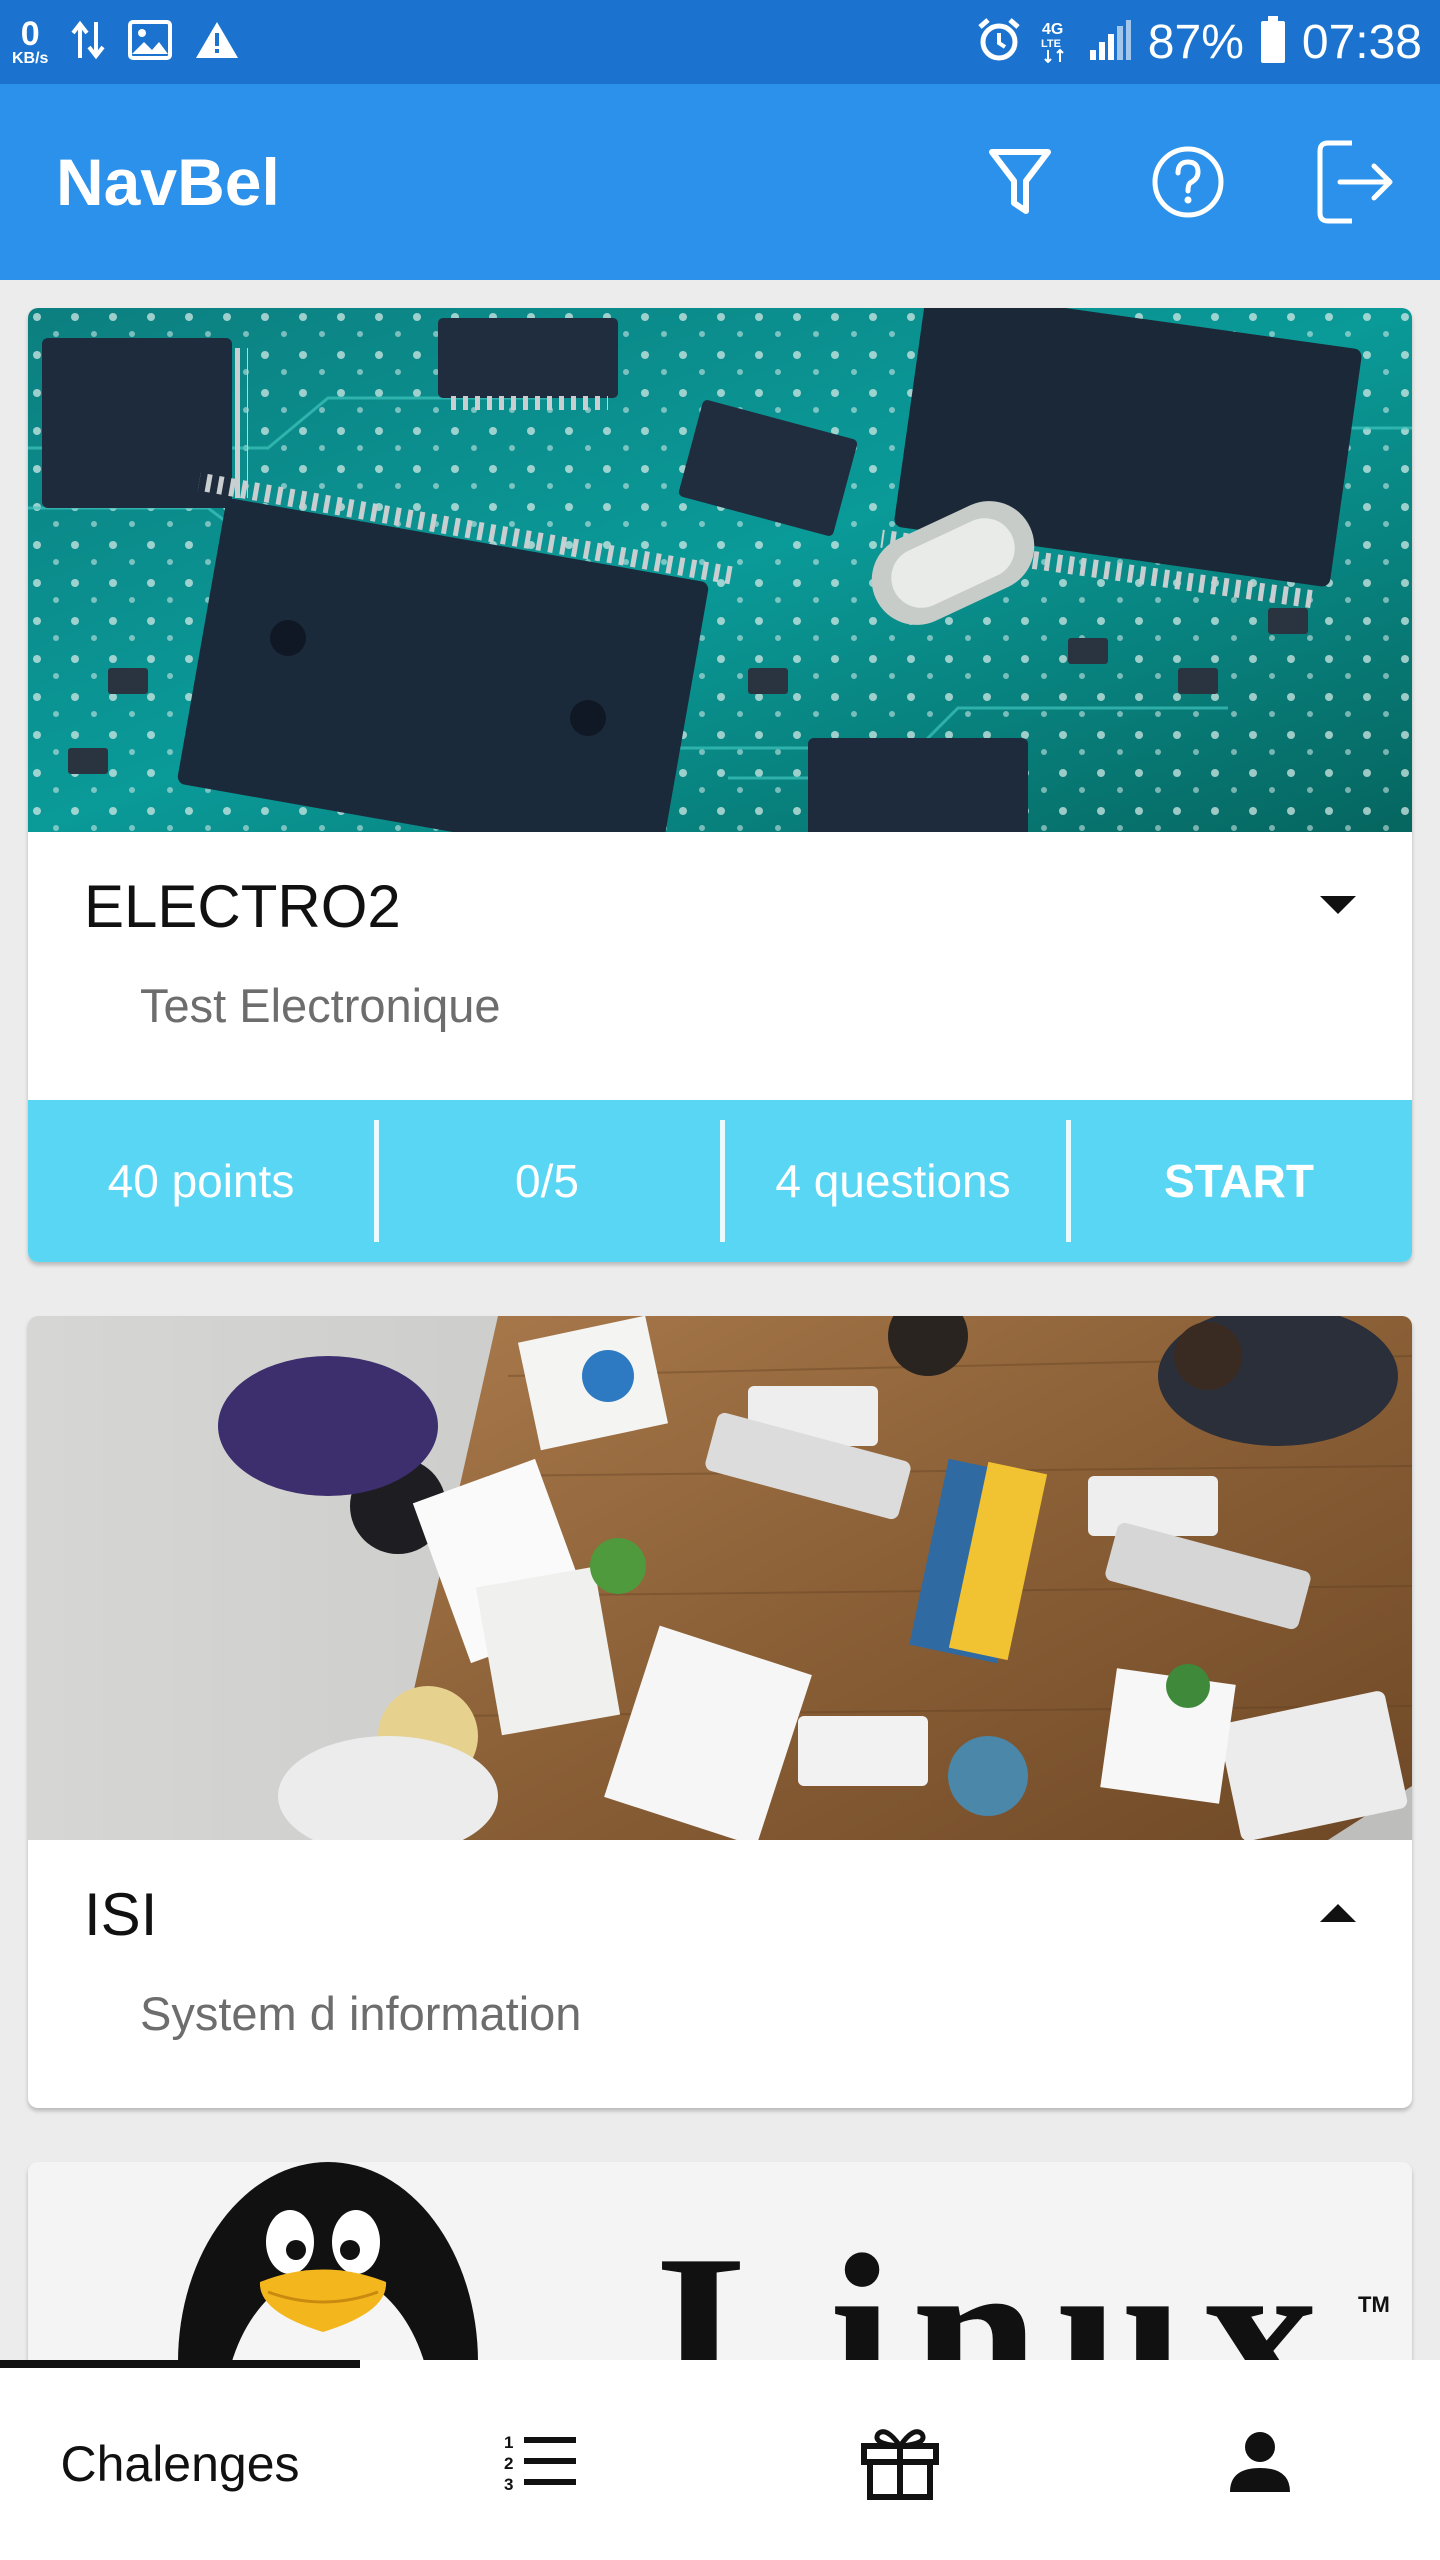 Image resolution: width=1440 pixels, height=2560 pixels. What do you see at coordinates (1273, 42) in the screenshot?
I see `battery-icon` at bounding box center [1273, 42].